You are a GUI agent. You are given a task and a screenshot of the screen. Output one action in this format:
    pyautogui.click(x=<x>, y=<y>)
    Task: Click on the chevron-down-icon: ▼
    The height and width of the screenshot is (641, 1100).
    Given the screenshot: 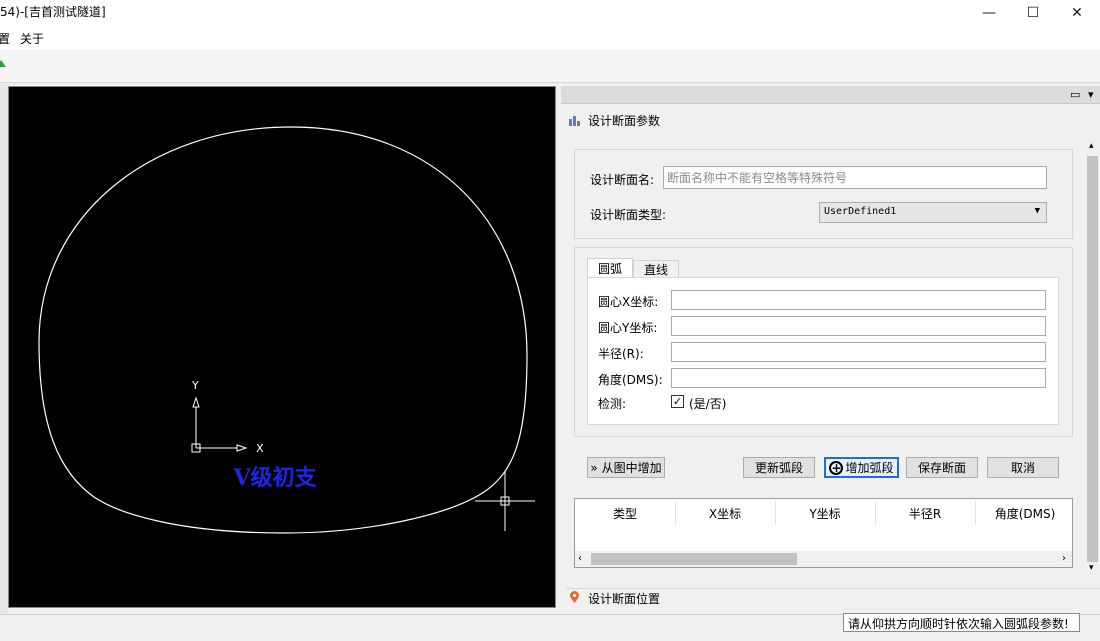 What is the action you would take?
    pyautogui.click(x=1037, y=211)
    